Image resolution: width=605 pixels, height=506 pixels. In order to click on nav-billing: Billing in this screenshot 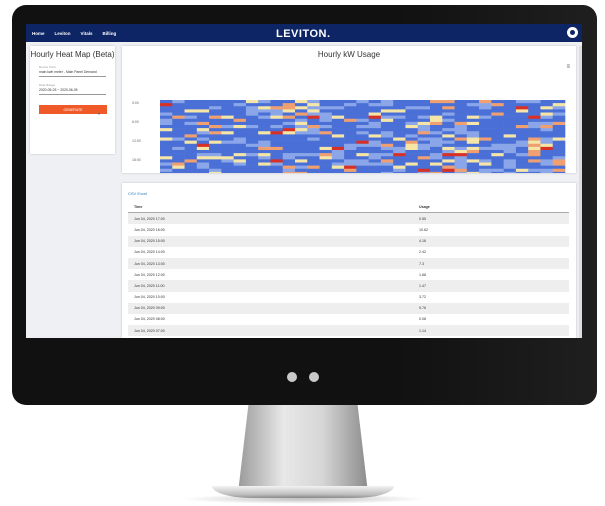, I will do `click(109, 33)`.